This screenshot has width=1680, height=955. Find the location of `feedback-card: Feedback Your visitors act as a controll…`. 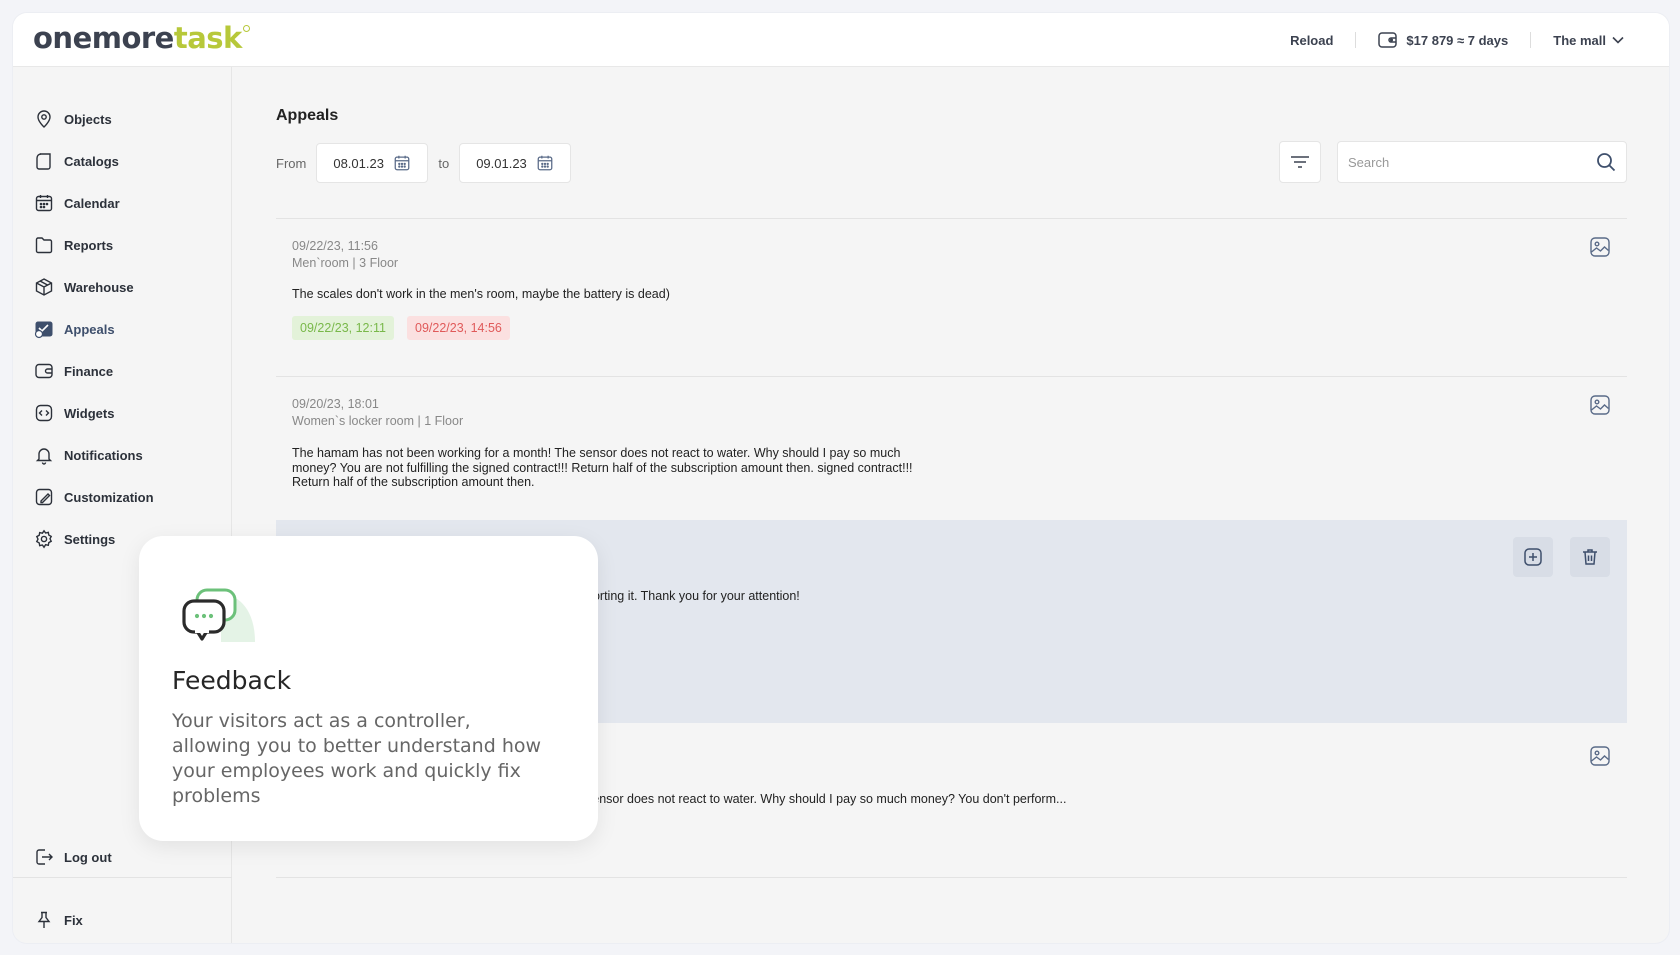

feedback-card: Feedback Your visitors act as a controll… is located at coordinates (368, 688).